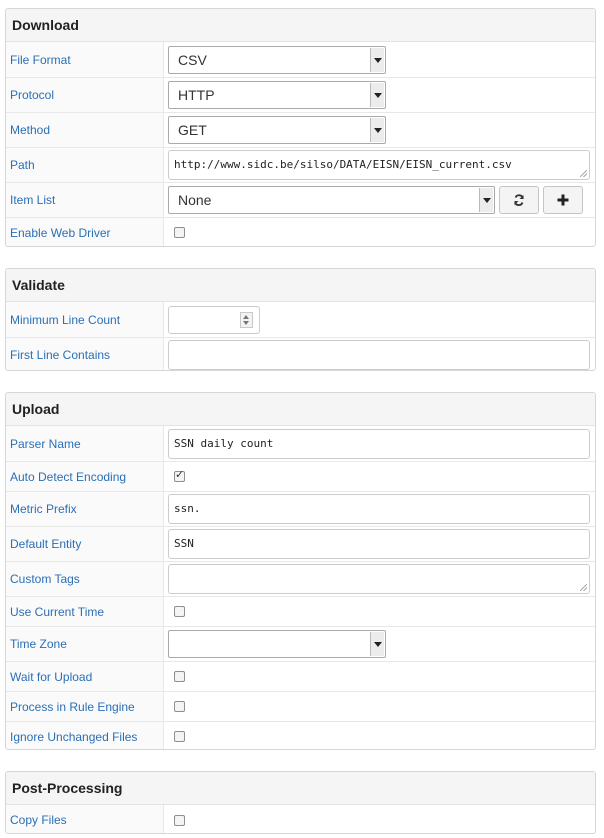  I want to click on item-list-label: Item List, so click(85, 200).